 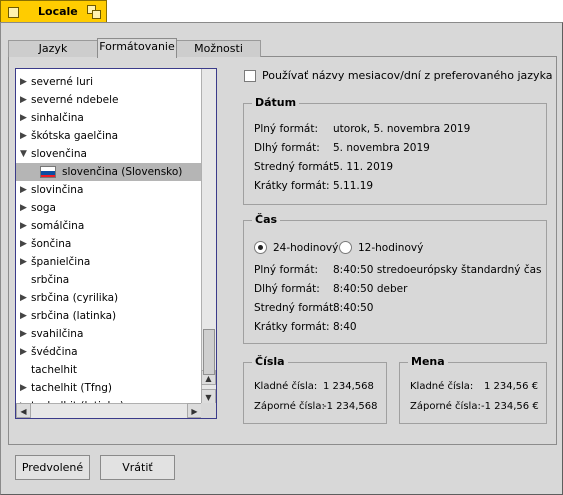 What do you see at coordinates (208, 410) in the screenshot?
I see `scroll-corner` at bounding box center [208, 410].